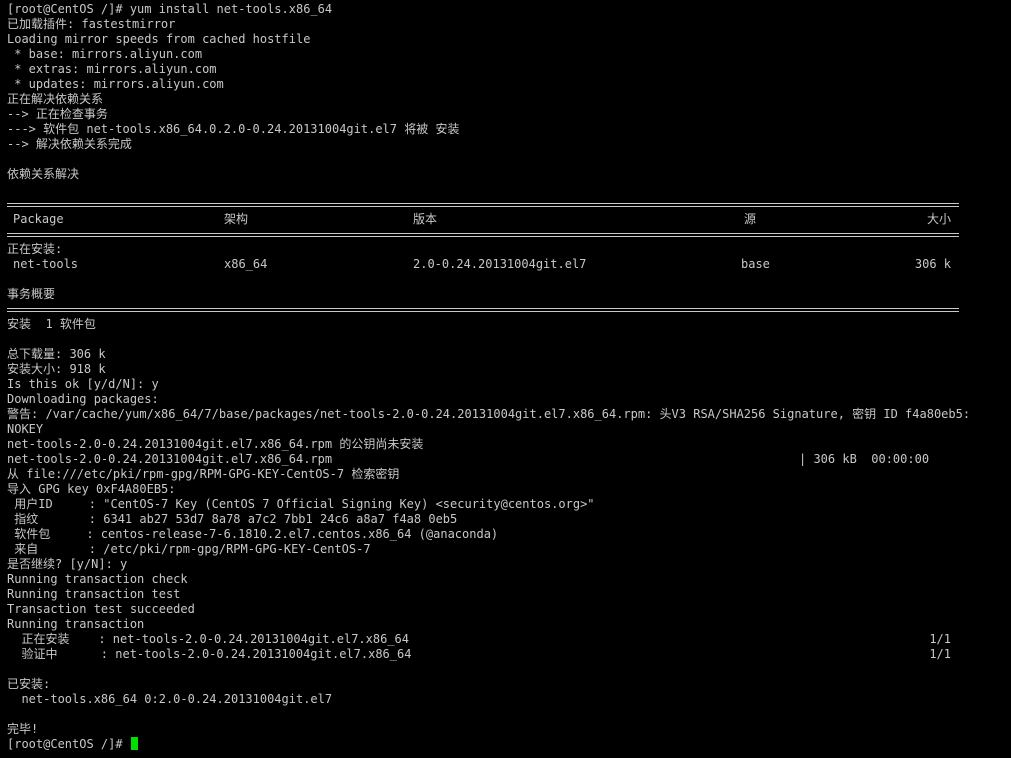 The height and width of the screenshot is (758, 1011). Describe the element at coordinates (57, 114) in the screenshot. I see `output-line: --> 正在检查事务` at that location.